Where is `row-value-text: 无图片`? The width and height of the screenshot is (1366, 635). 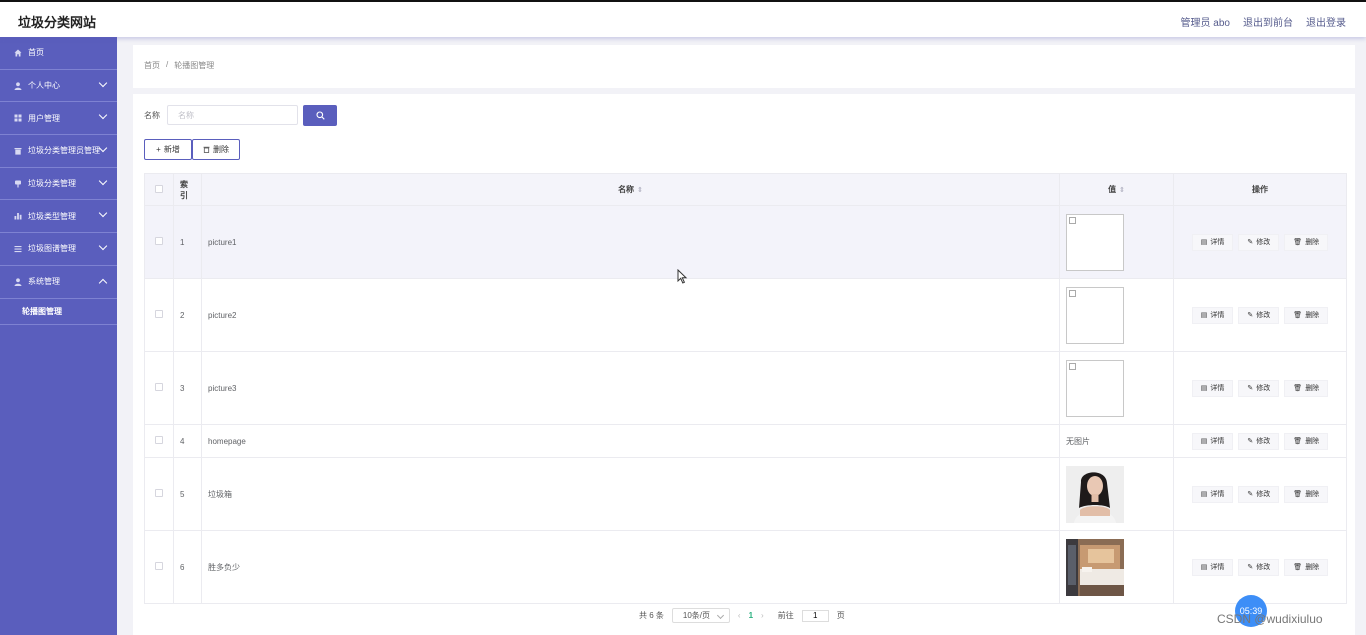
row-value-text: 无图片 is located at coordinates (1116, 441).